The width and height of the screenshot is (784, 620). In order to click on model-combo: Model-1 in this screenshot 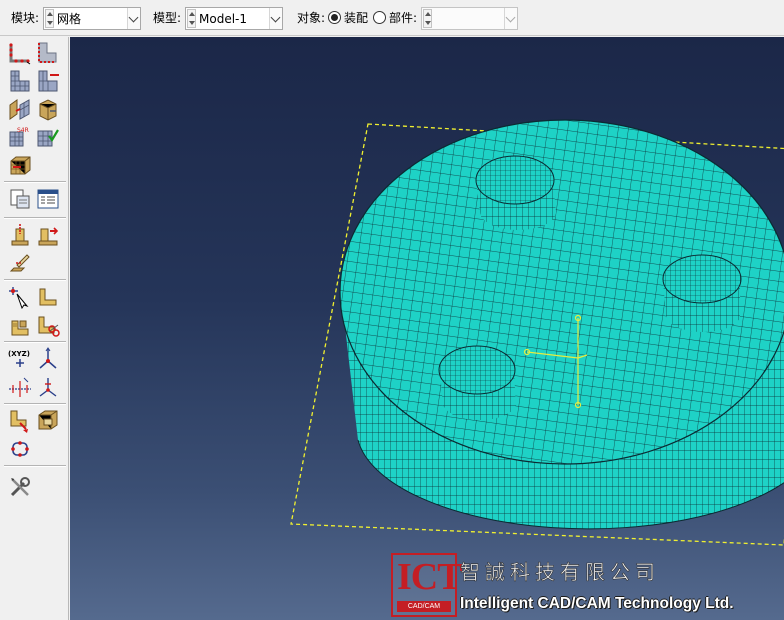, I will do `click(234, 18)`.